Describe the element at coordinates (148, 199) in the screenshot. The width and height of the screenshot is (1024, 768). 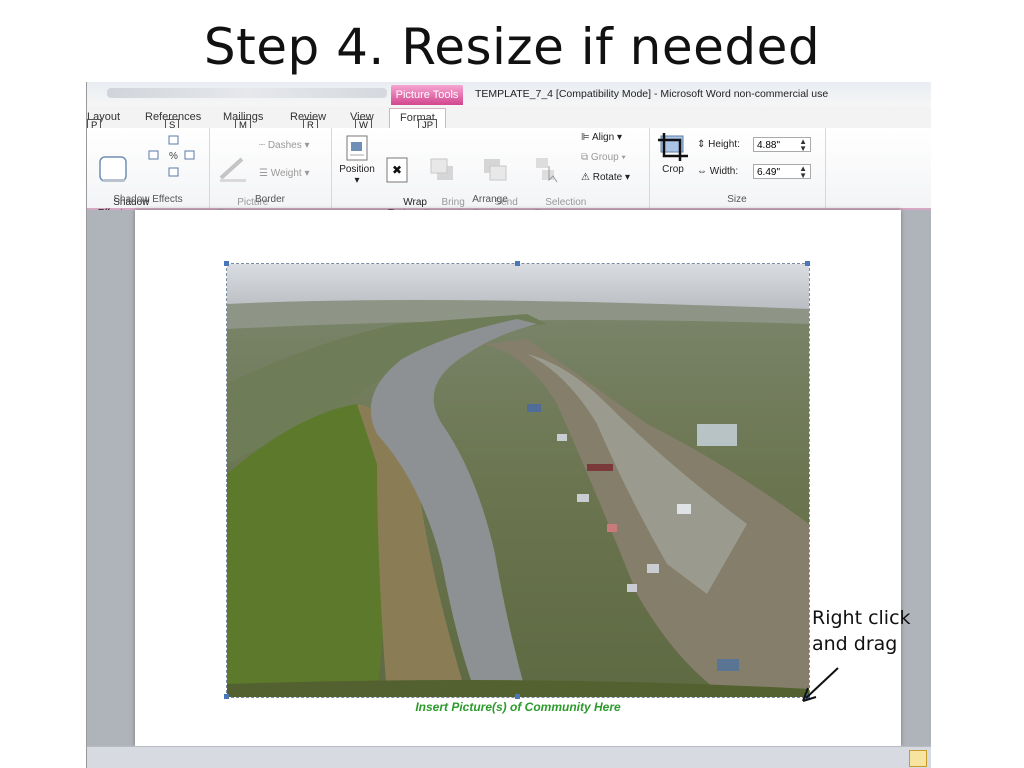
I see `group-label-shadow: Shadow Effects` at that location.